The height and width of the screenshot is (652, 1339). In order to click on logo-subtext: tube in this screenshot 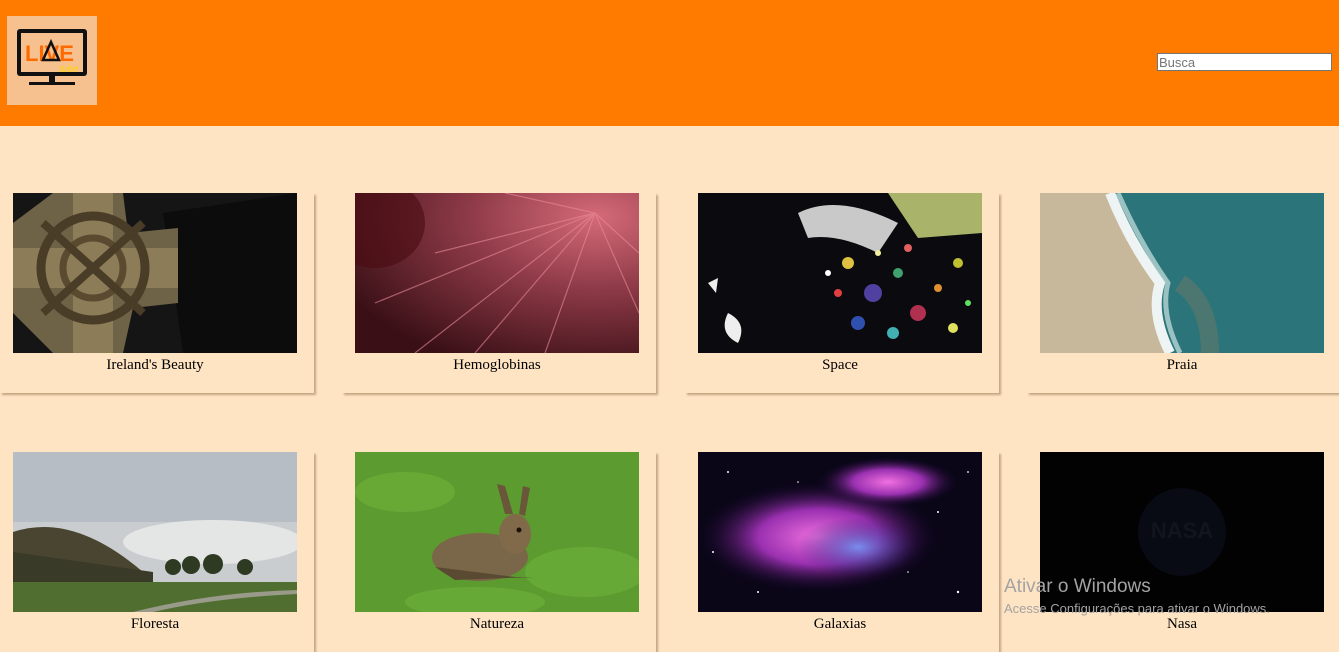, I will do `click(69, 69)`.